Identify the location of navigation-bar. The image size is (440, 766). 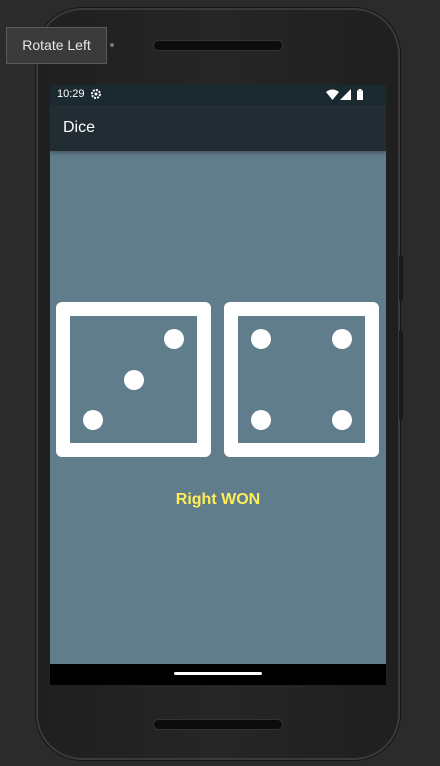
(218, 674).